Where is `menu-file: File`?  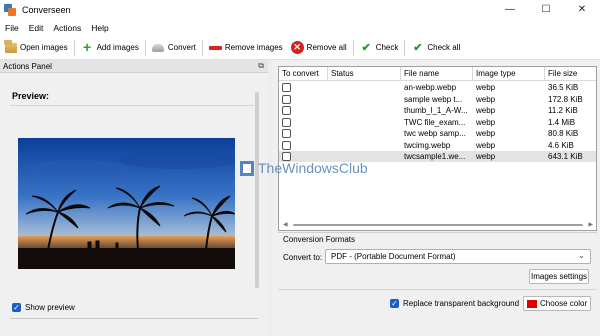 menu-file: File is located at coordinates (12, 28).